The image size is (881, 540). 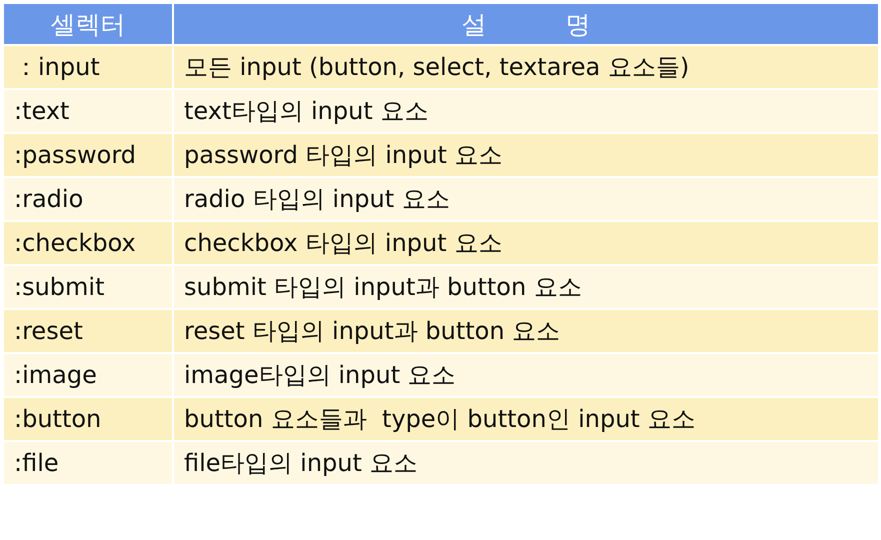 I want to click on table-cell: :file, so click(x=88, y=463).